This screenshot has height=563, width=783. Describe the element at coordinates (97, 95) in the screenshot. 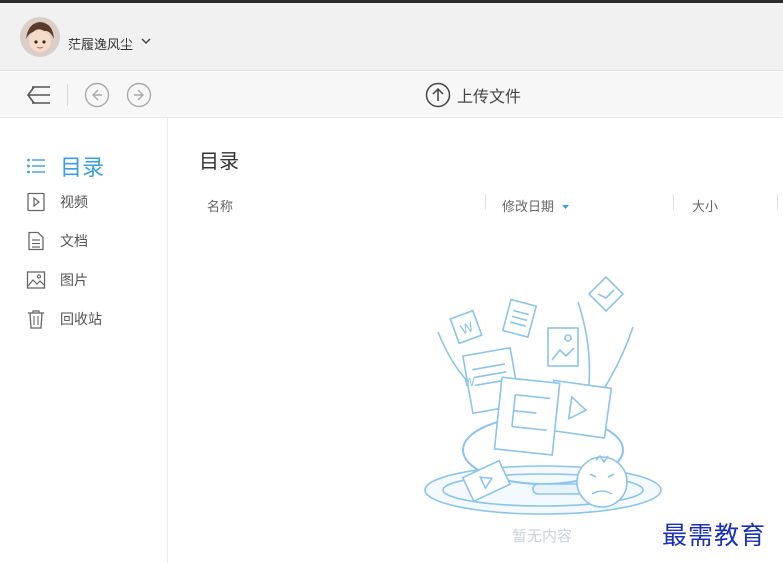

I see `back-arrow-icon` at that location.